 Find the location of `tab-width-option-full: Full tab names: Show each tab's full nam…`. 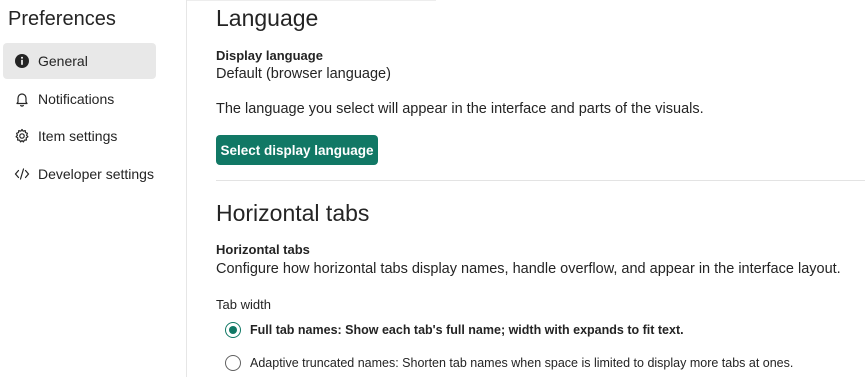

tab-width-option-full: Full tab names: Show each tab's full nam… is located at coordinates (454, 330).